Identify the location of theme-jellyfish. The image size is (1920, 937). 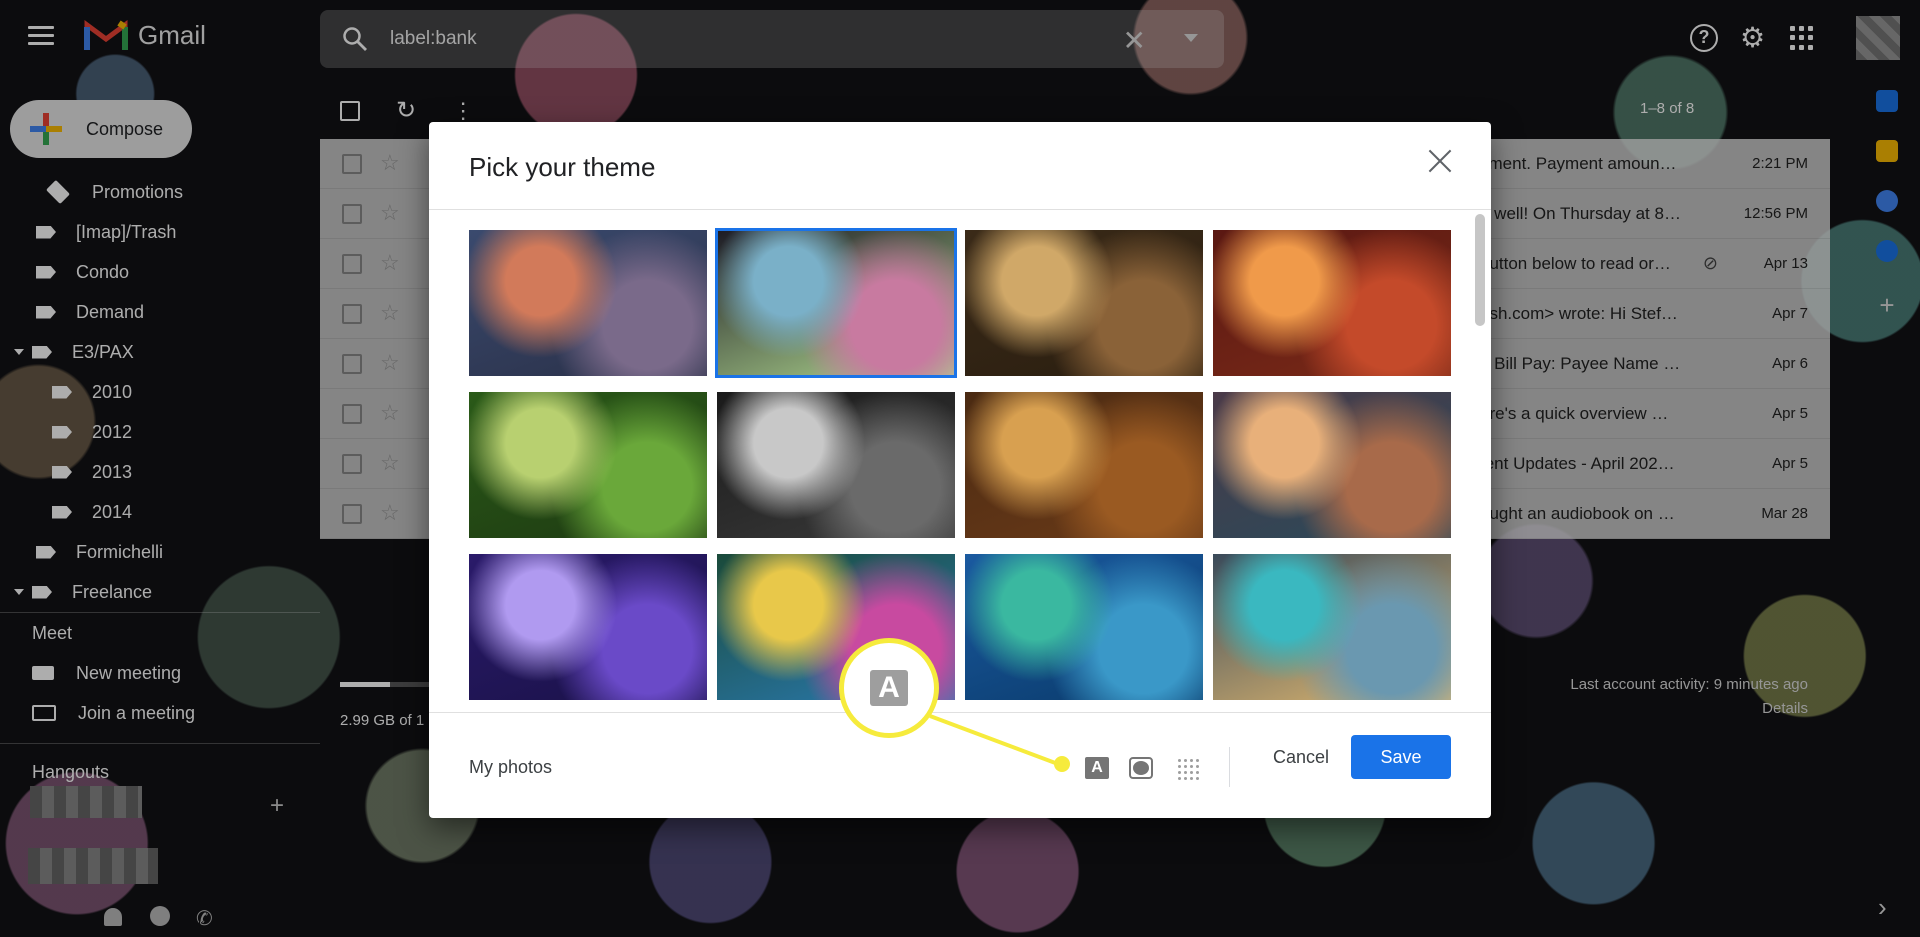
(588, 627).